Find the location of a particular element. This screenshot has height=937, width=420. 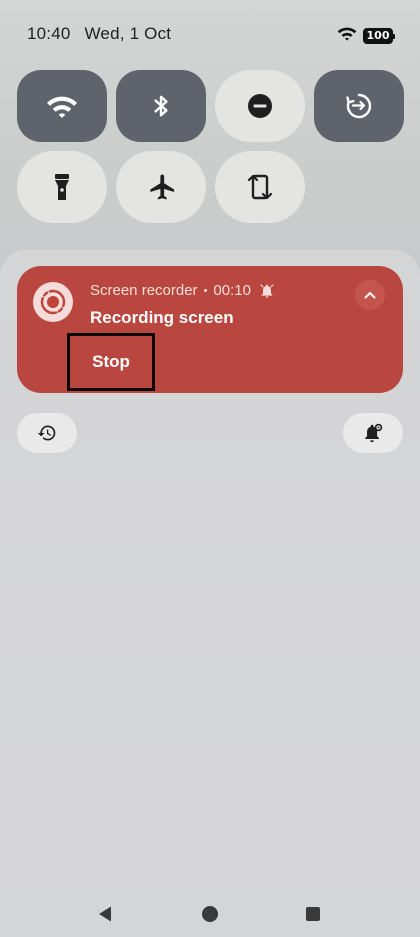

wifi-signal-icon is located at coordinates (347, 35).